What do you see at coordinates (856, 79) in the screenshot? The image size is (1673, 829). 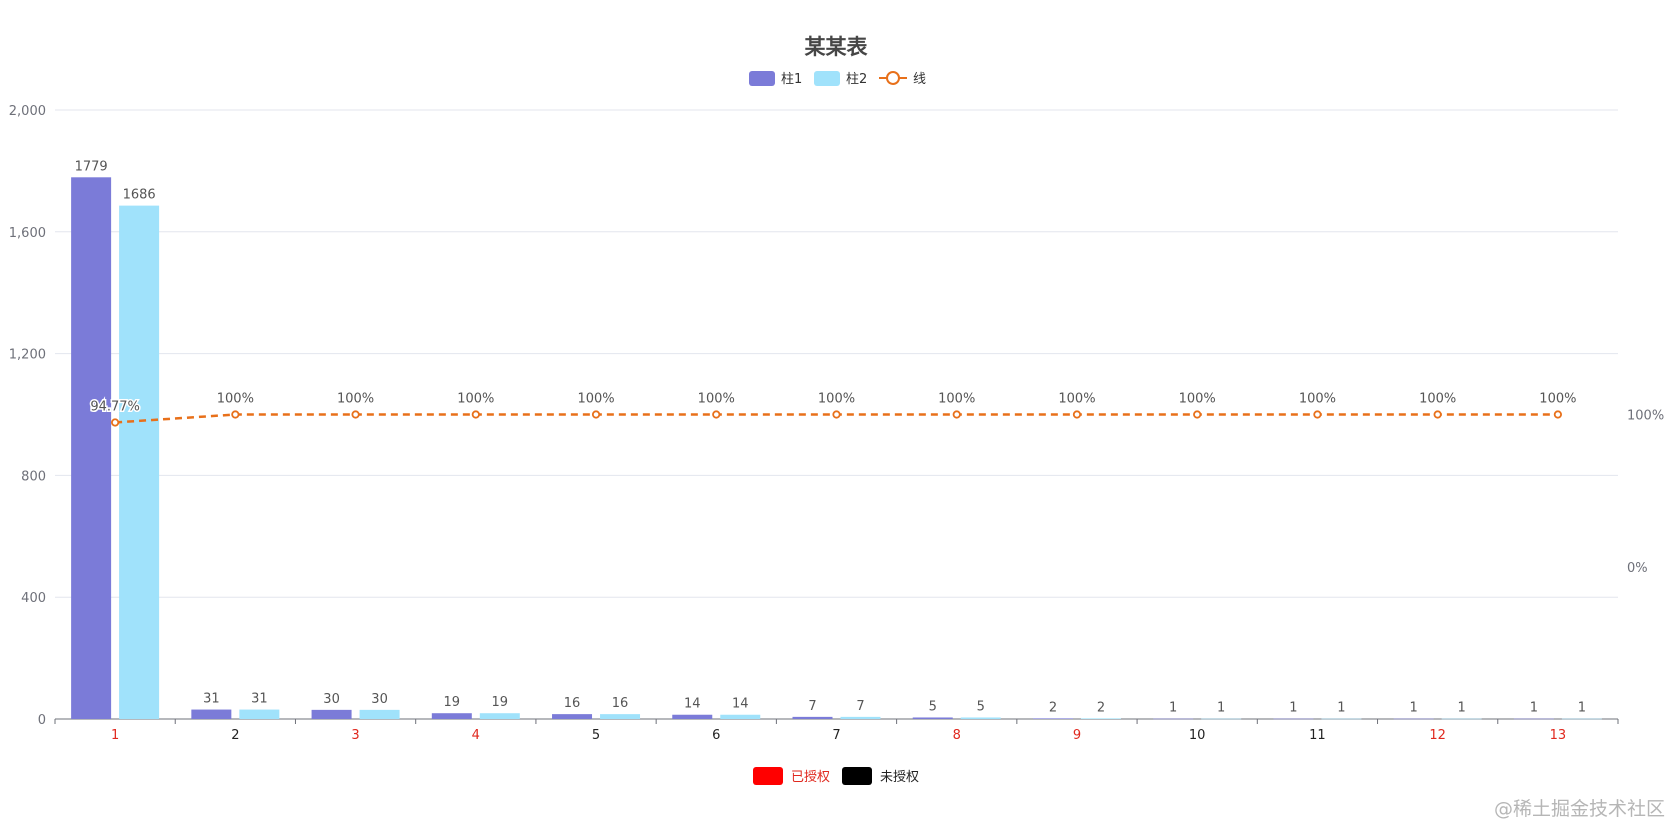 I see `legend-label: 柱2` at bounding box center [856, 79].